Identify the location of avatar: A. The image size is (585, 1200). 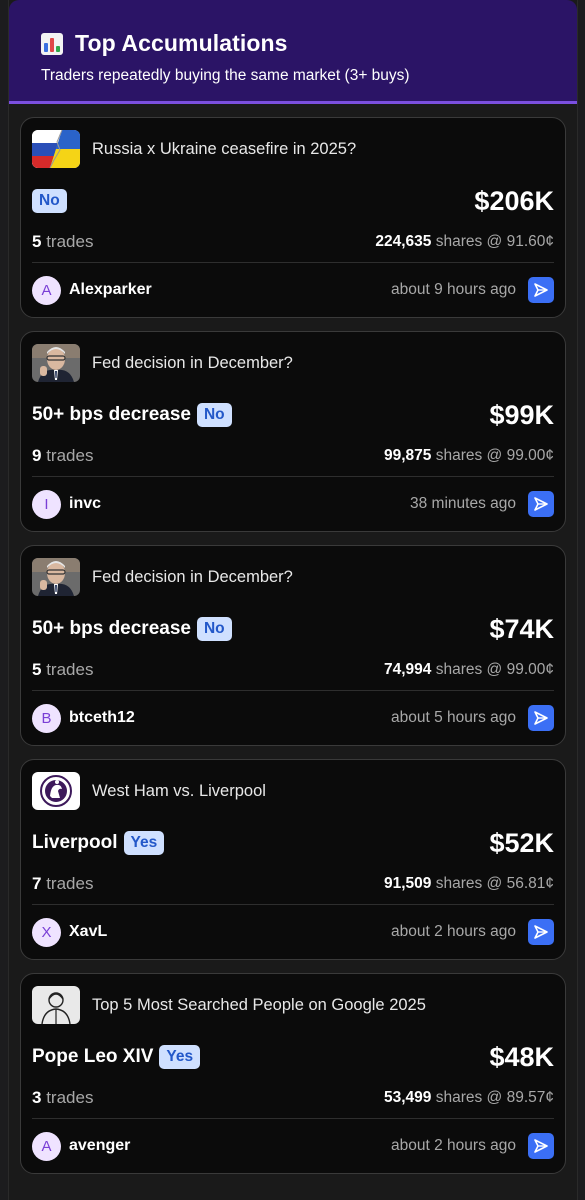
(46, 290).